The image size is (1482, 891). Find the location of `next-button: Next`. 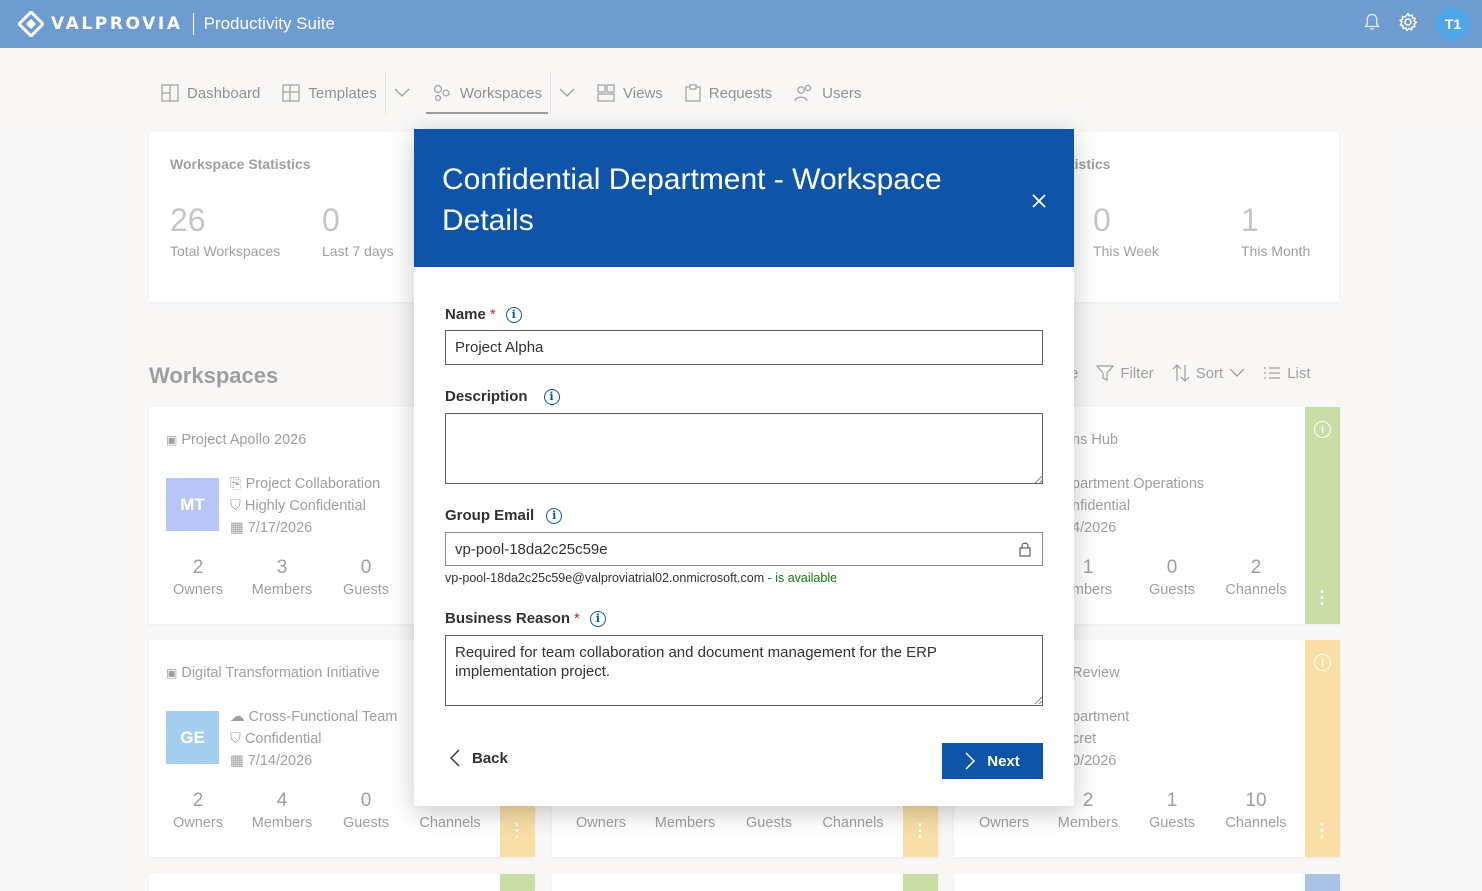

next-button: Next is located at coordinates (992, 761).